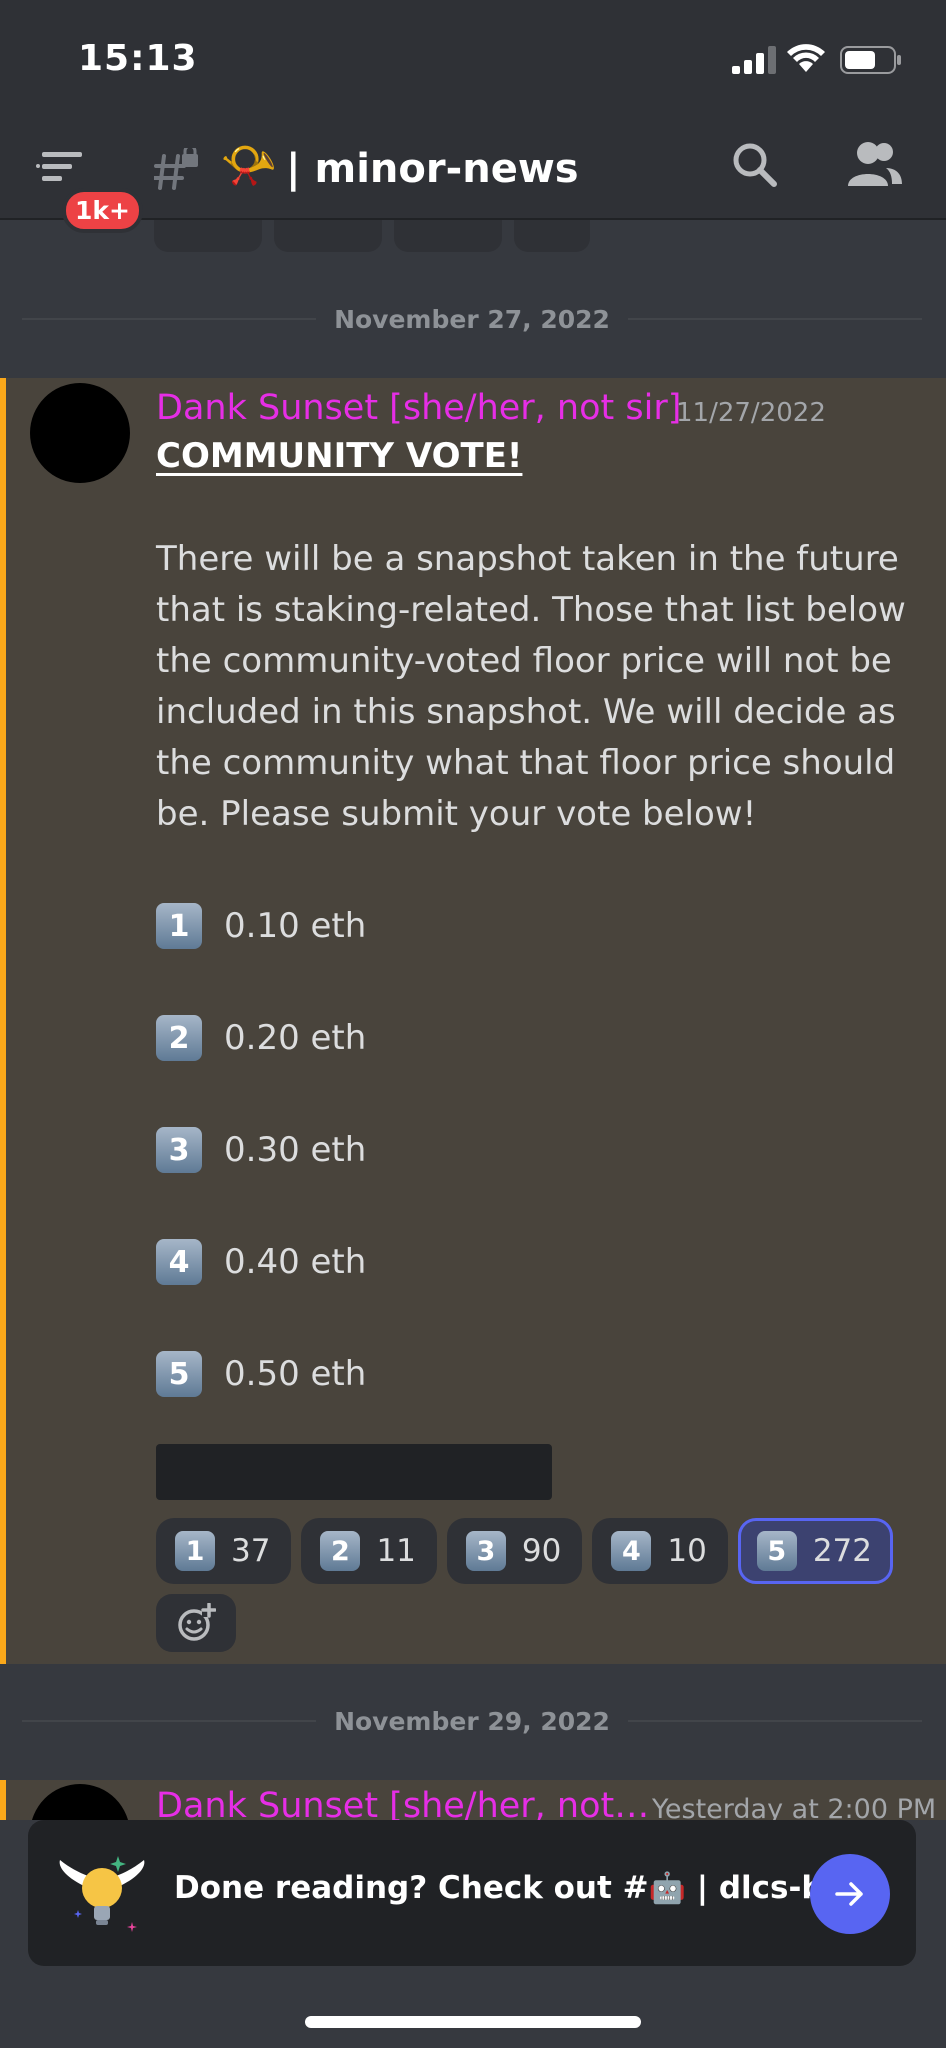 The image size is (946, 2048). I want to click on unread-badge: 1k+, so click(102, 210).